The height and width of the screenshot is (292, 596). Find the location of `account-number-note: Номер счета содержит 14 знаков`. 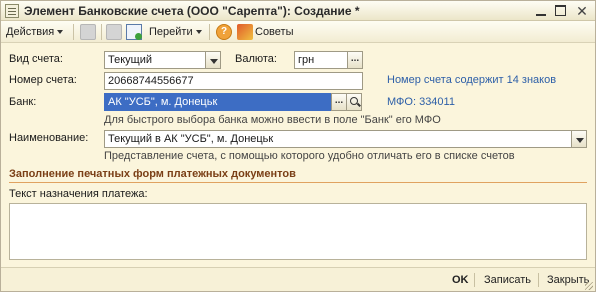

account-number-note: Номер счета содержит 14 знаков is located at coordinates (472, 80).